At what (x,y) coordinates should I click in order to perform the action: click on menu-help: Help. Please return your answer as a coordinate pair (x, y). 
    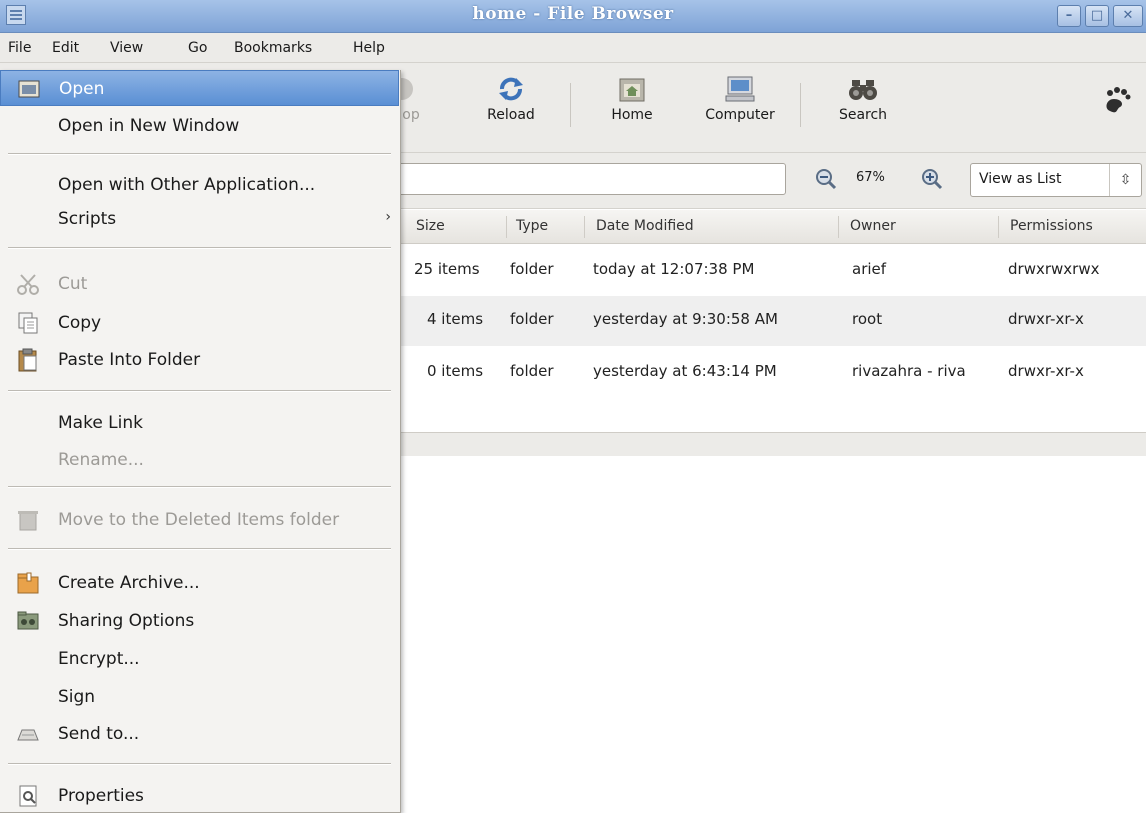
    Looking at the image, I should click on (369, 48).